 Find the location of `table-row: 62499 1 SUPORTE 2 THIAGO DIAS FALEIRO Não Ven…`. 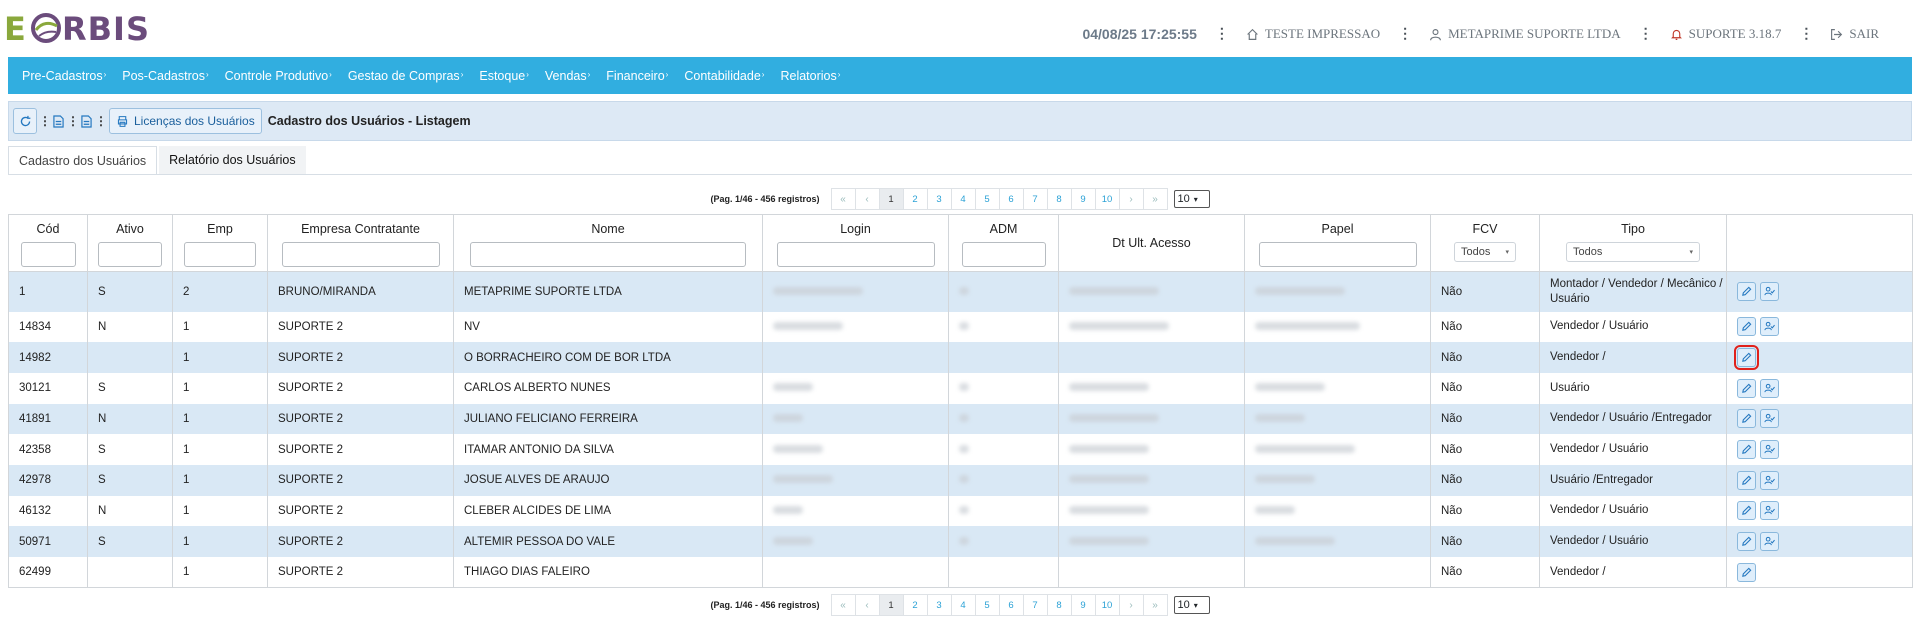

table-row: 62499 1 SUPORTE 2 THIAGO DIAS FALEIRO Não Ven… is located at coordinates (960, 573).